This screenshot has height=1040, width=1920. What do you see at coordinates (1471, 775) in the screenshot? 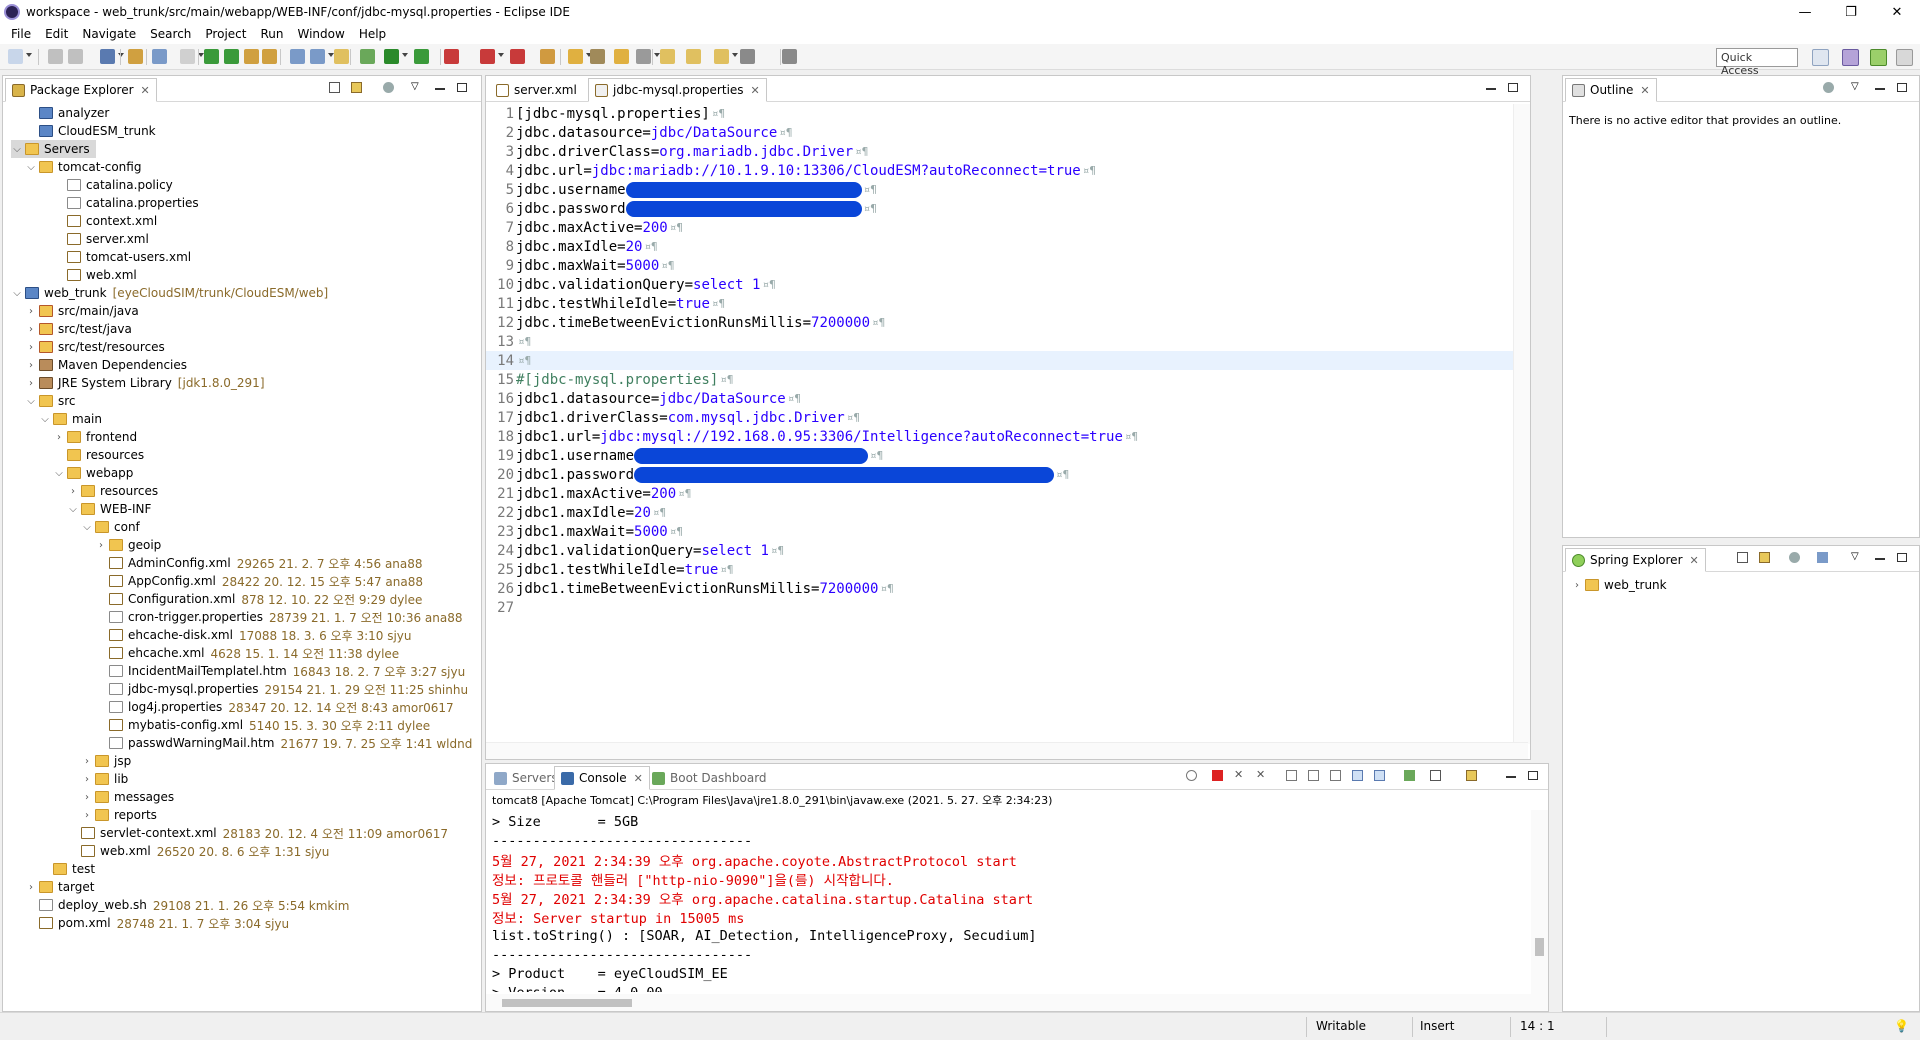
I see `open-console-icon` at bounding box center [1471, 775].